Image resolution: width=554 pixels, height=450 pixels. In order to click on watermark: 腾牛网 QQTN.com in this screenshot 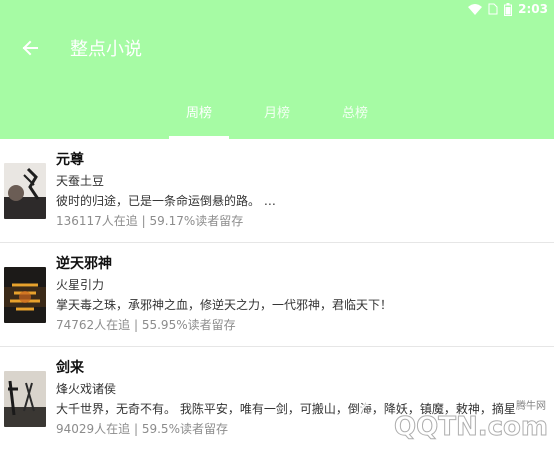, I will do `click(449, 420)`.